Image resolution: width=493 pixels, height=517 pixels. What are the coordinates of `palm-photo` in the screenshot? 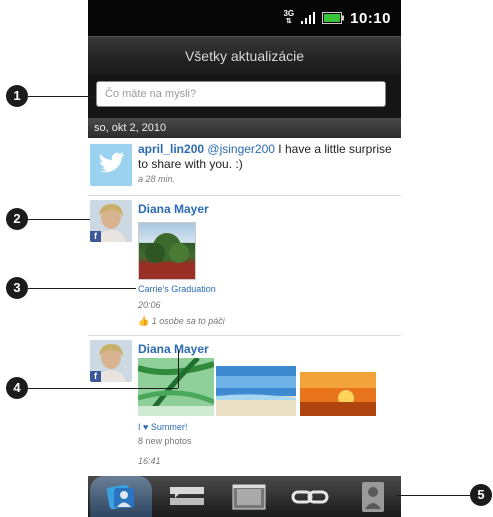 It's located at (176, 387).